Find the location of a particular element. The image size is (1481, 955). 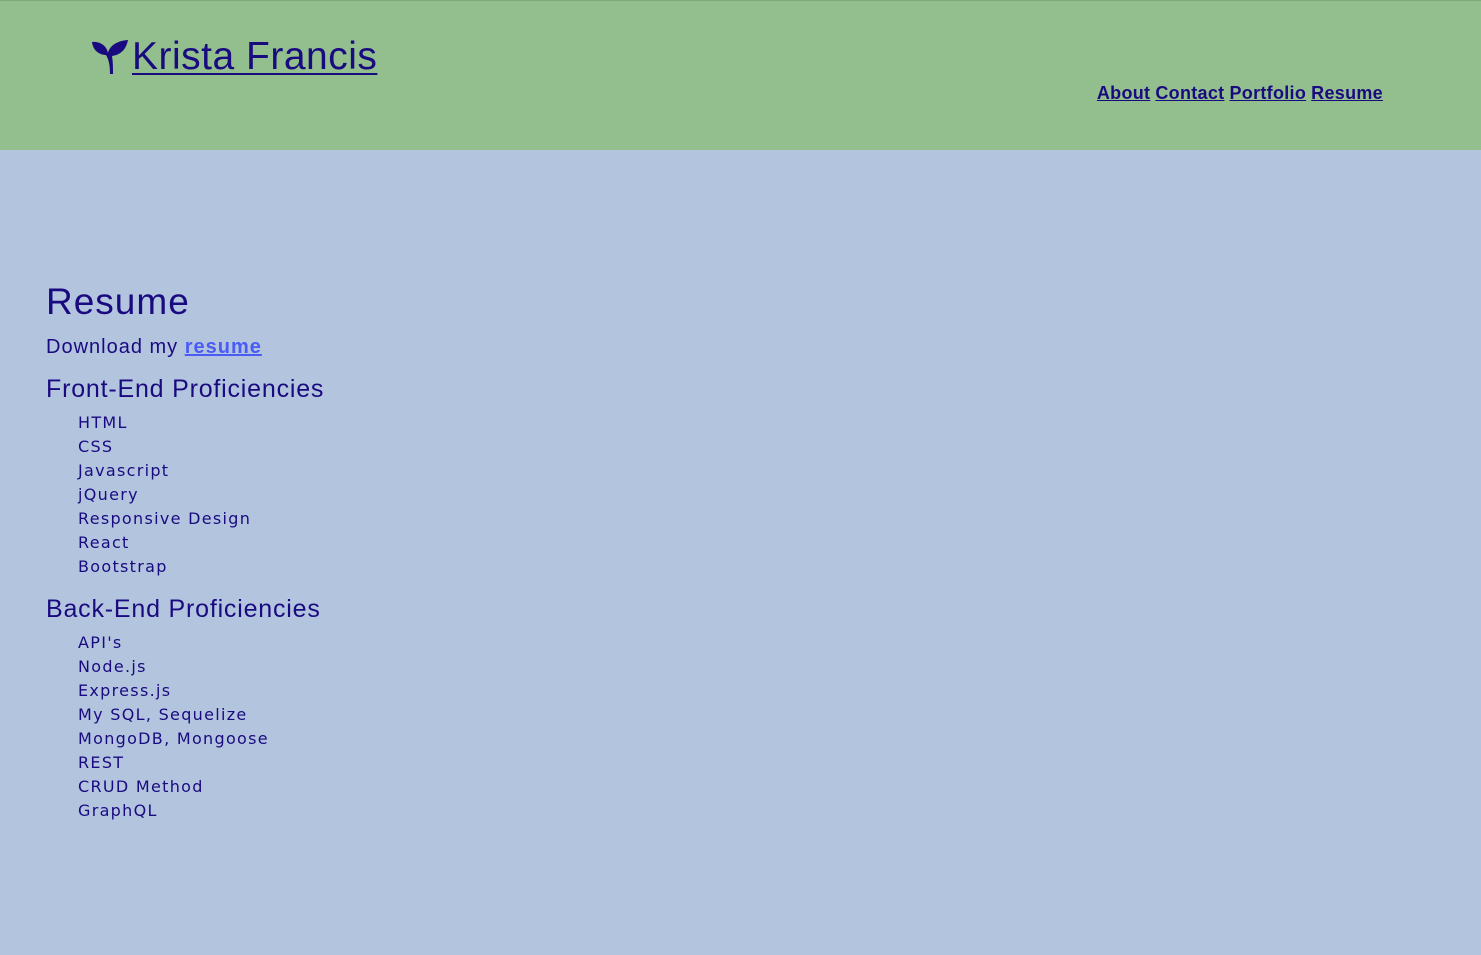

nav-resume: Resume is located at coordinates (1347, 93).